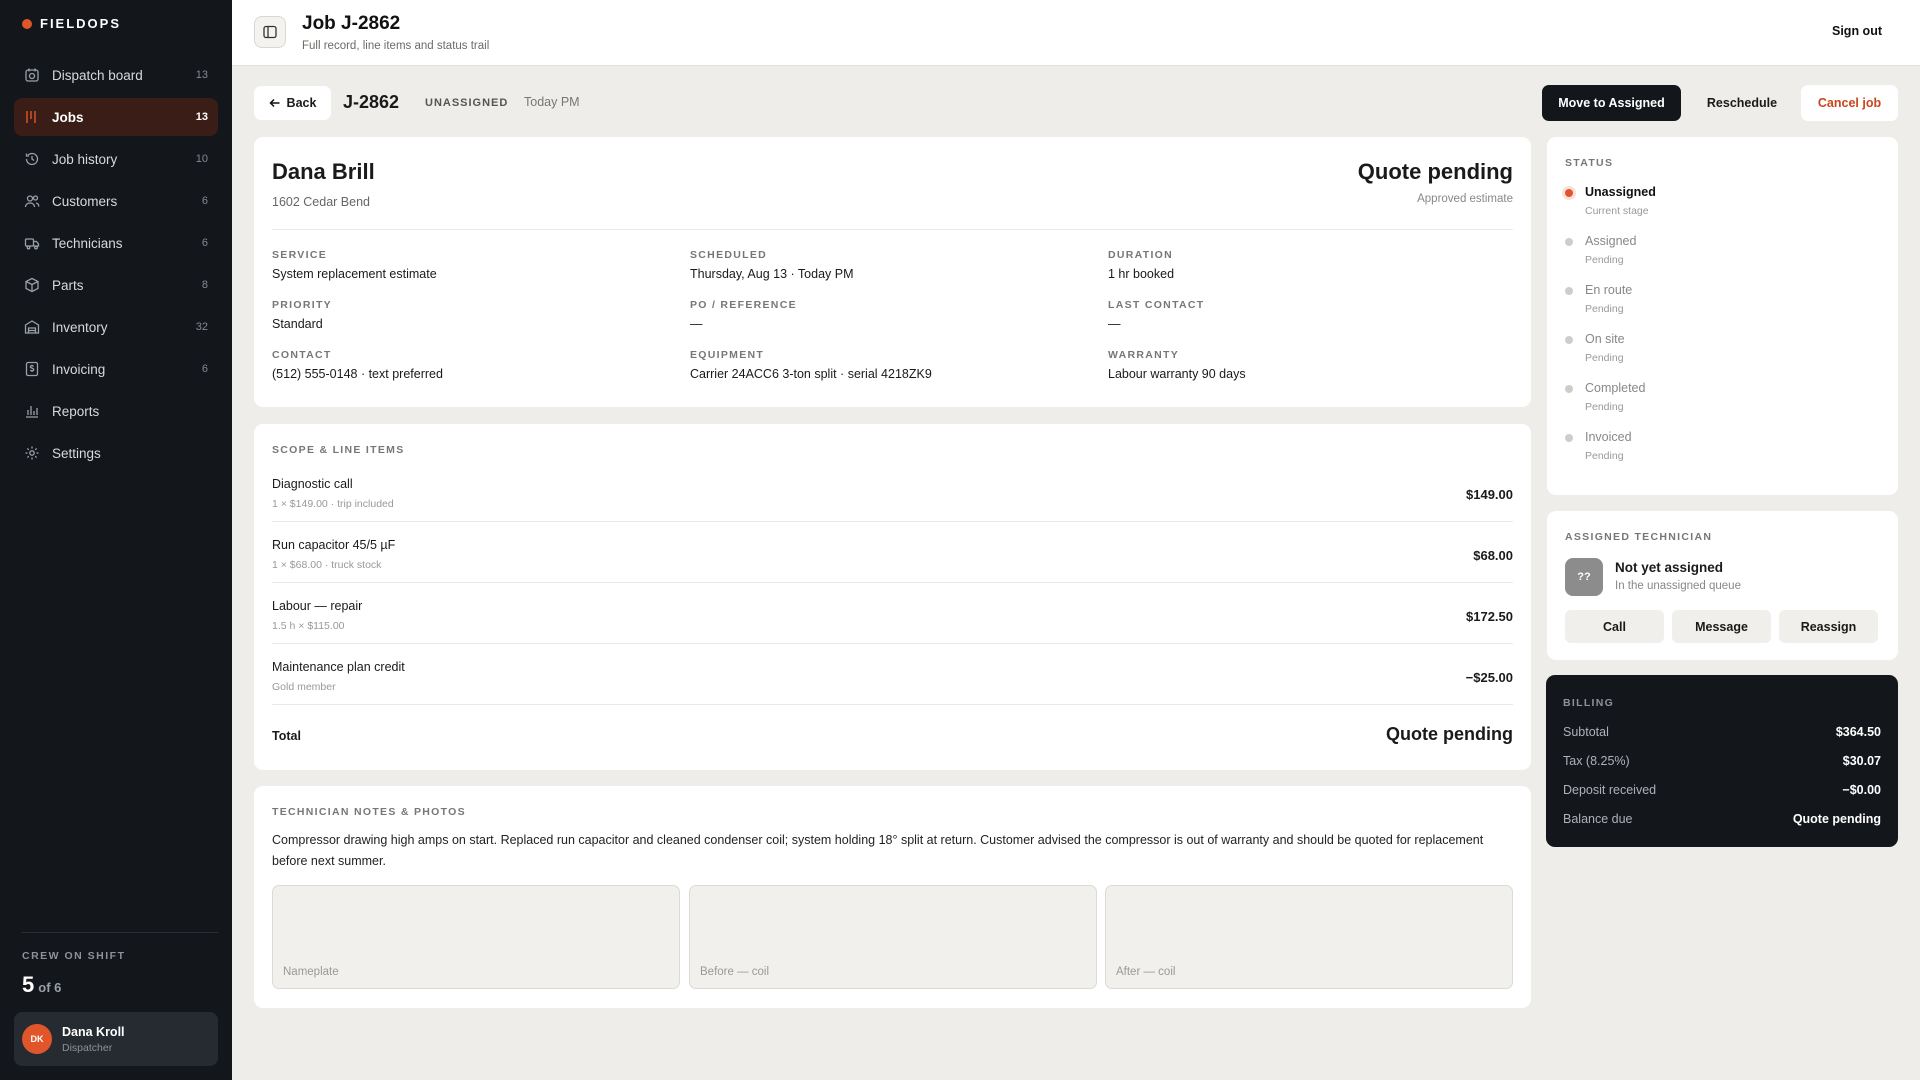 The image size is (1920, 1080). Describe the element at coordinates (301, 103) in the screenshot. I see `back-label: Back` at that location.